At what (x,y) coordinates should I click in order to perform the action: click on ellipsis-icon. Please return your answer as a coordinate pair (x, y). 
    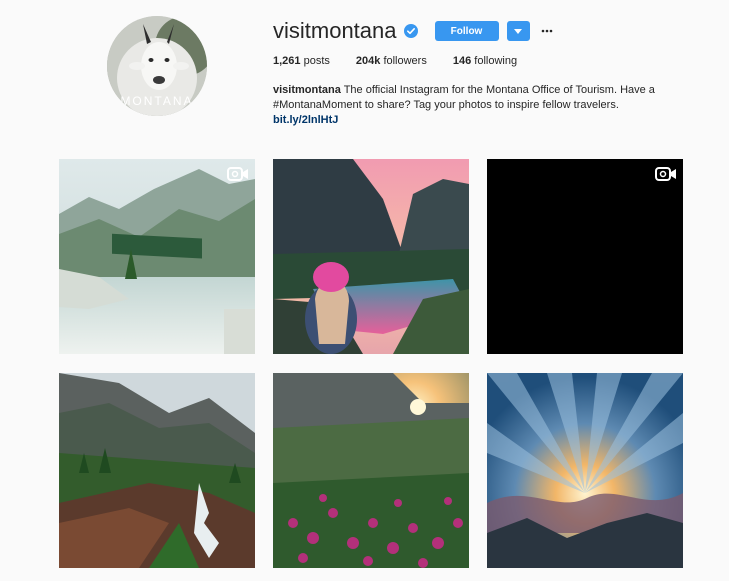
    Looking at the image, I should click on (546, 31).